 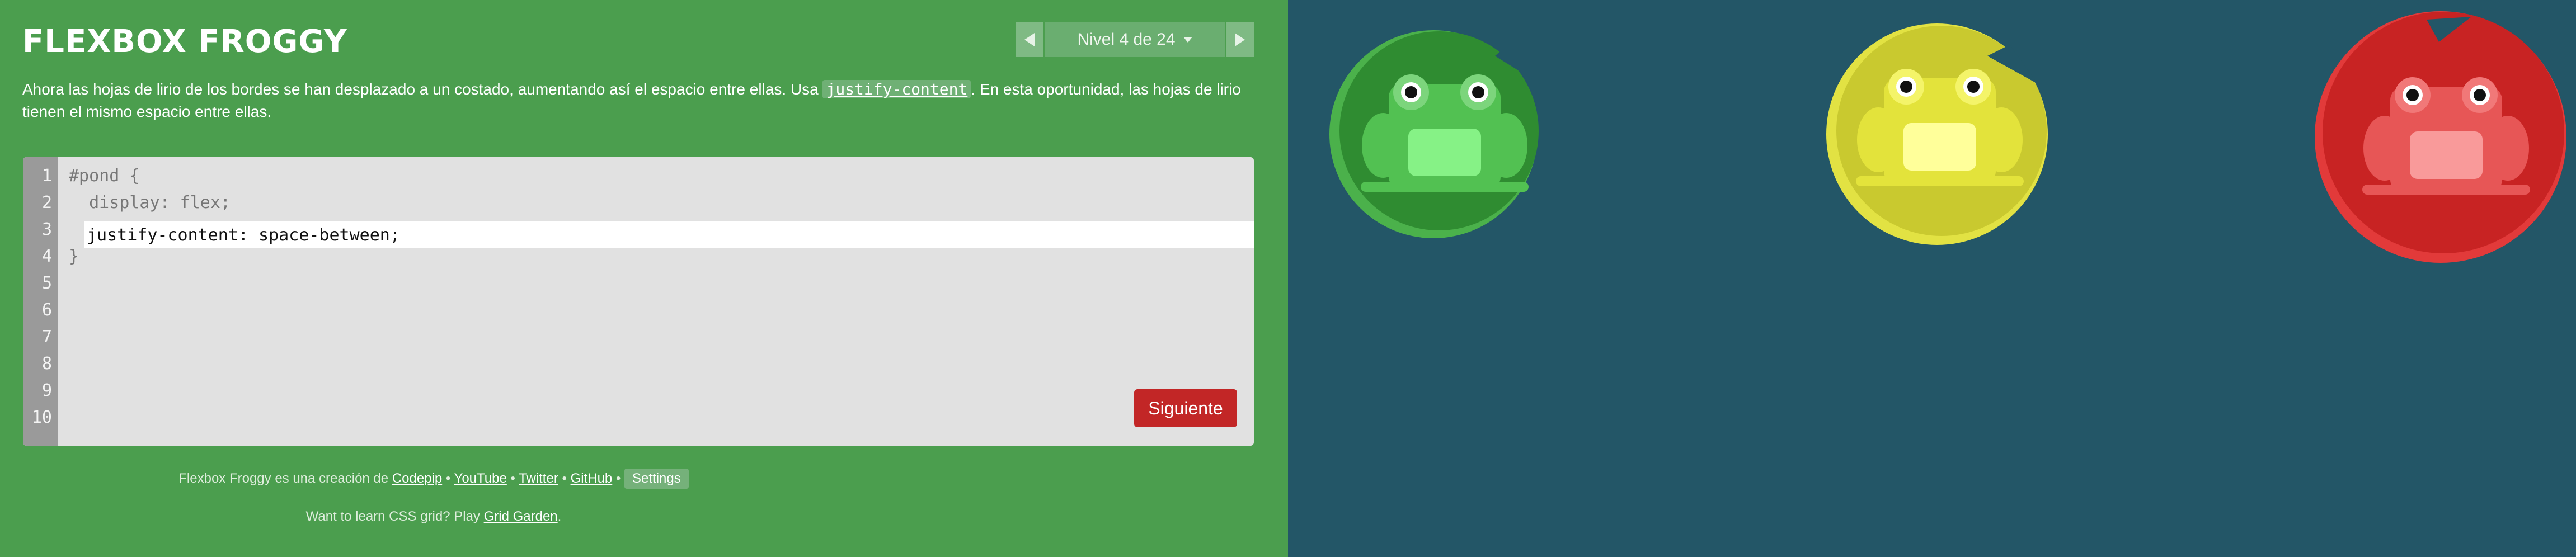 I want to click on line-number: 8, so click(x=46, y=364).